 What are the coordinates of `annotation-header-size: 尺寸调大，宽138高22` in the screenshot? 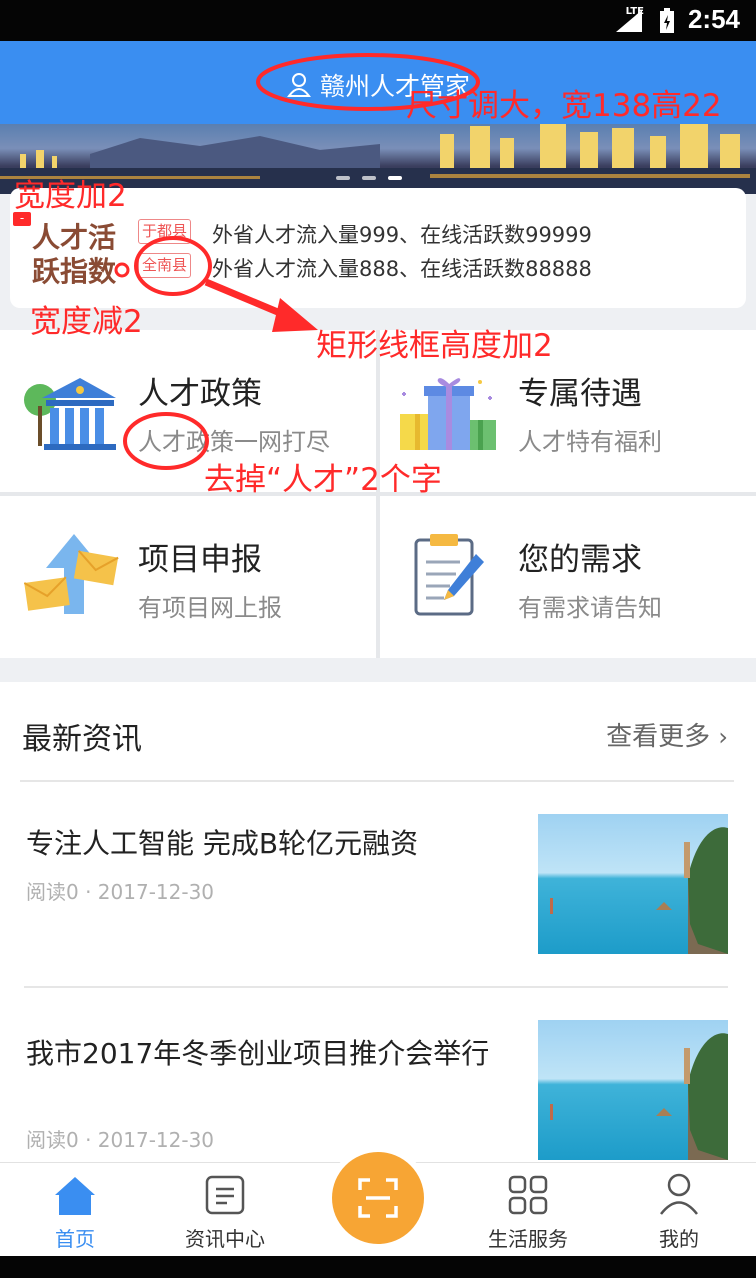 It's located at (564, 106).